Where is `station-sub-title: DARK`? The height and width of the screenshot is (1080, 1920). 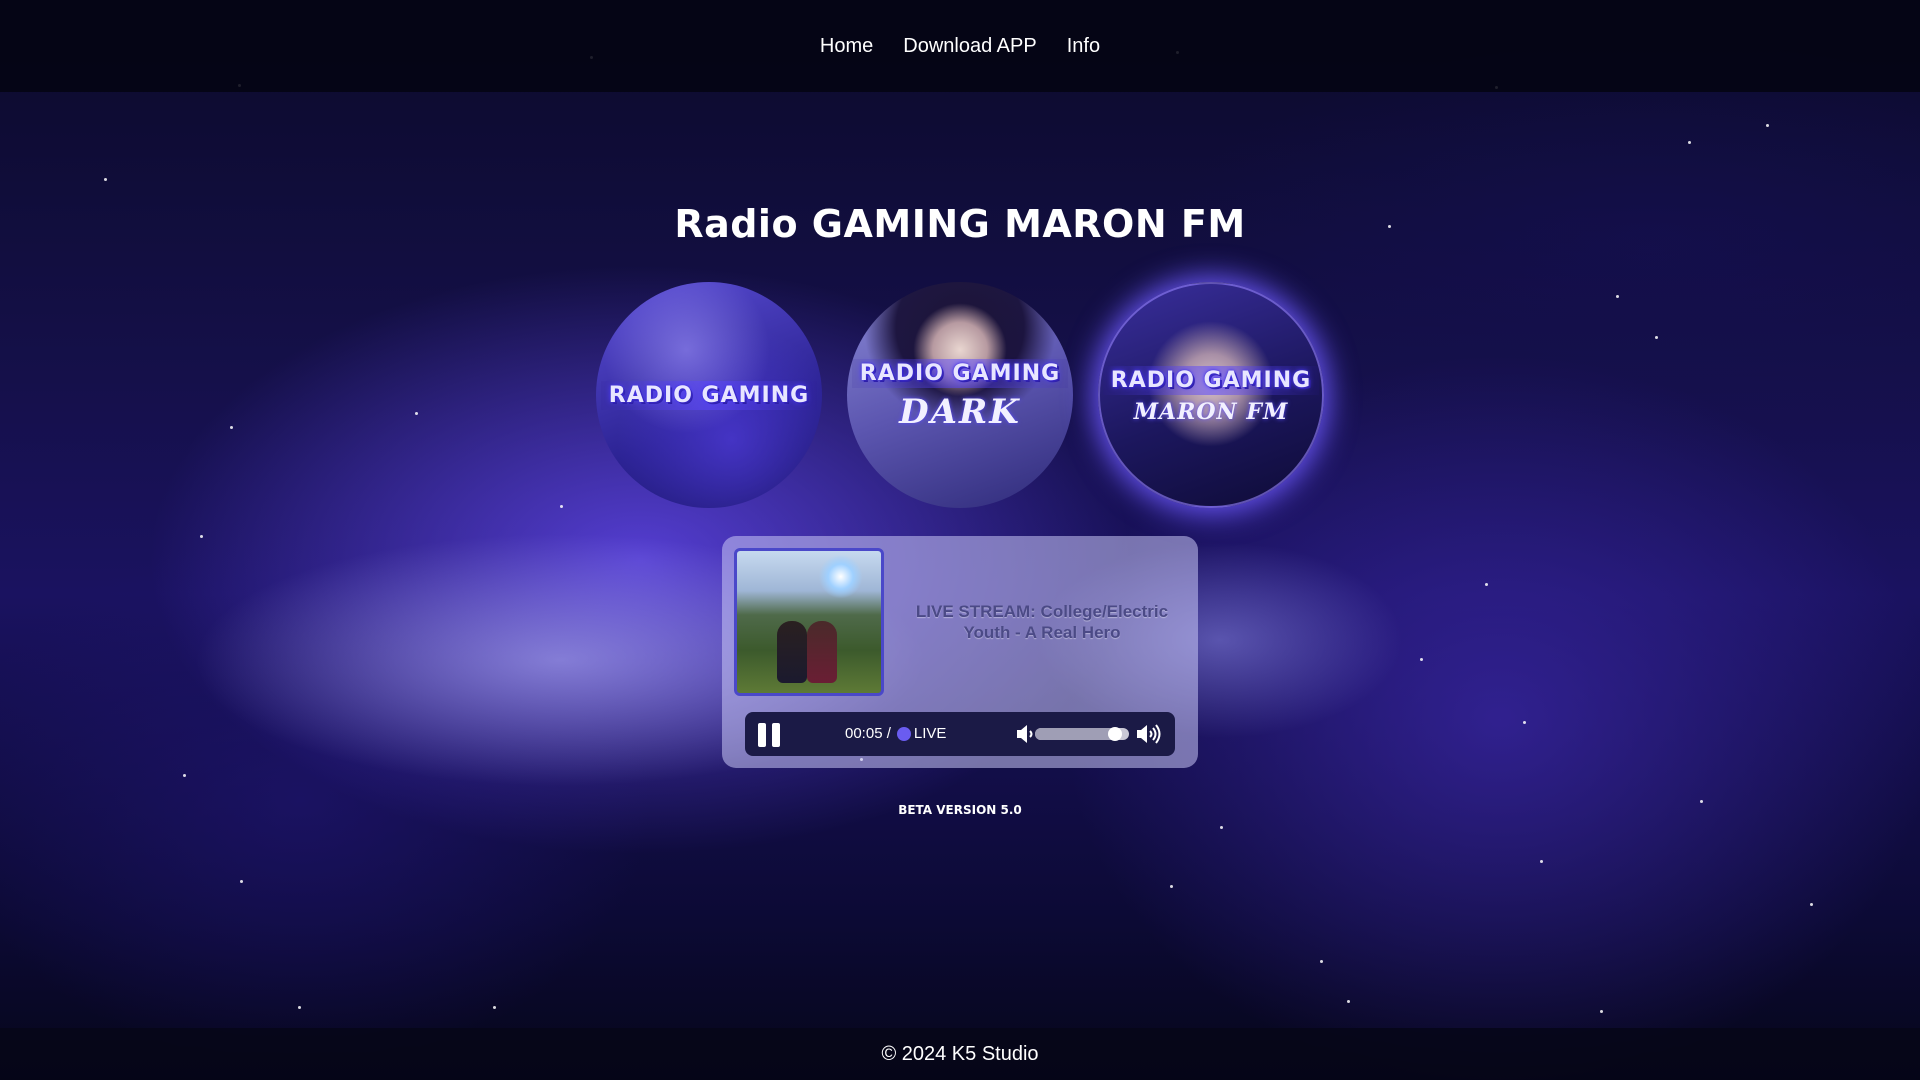 station-sub-title: DARK is located at coordinates (960, 411).